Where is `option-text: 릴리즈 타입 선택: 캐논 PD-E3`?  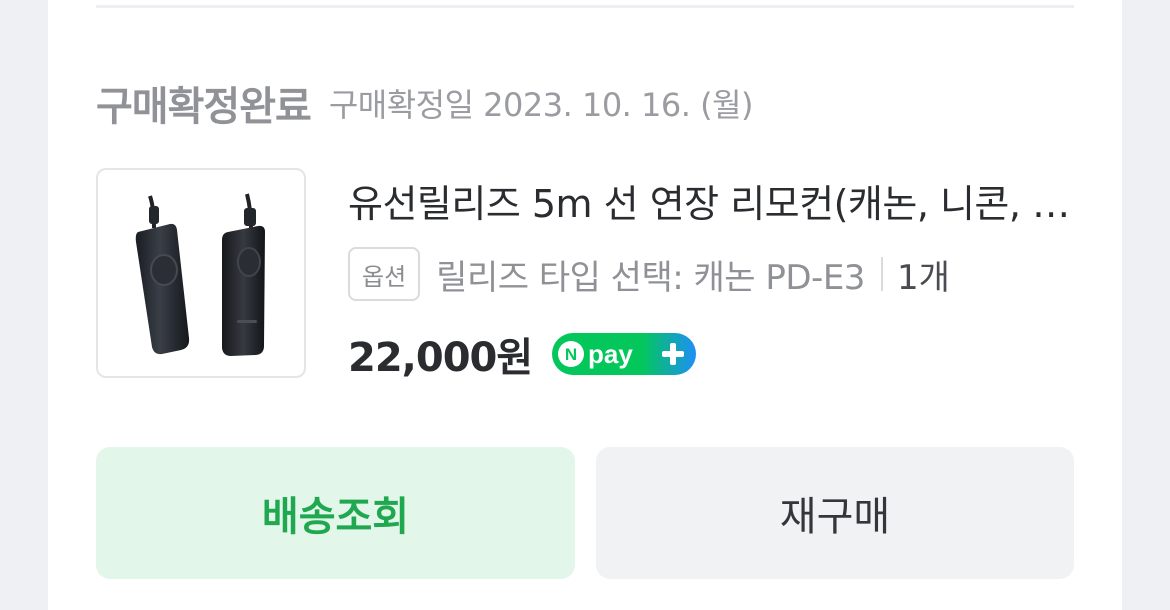
option-text: 릴리즈 타입 선택: 캐논 PD-E3 is located at coordinates (650, 277).